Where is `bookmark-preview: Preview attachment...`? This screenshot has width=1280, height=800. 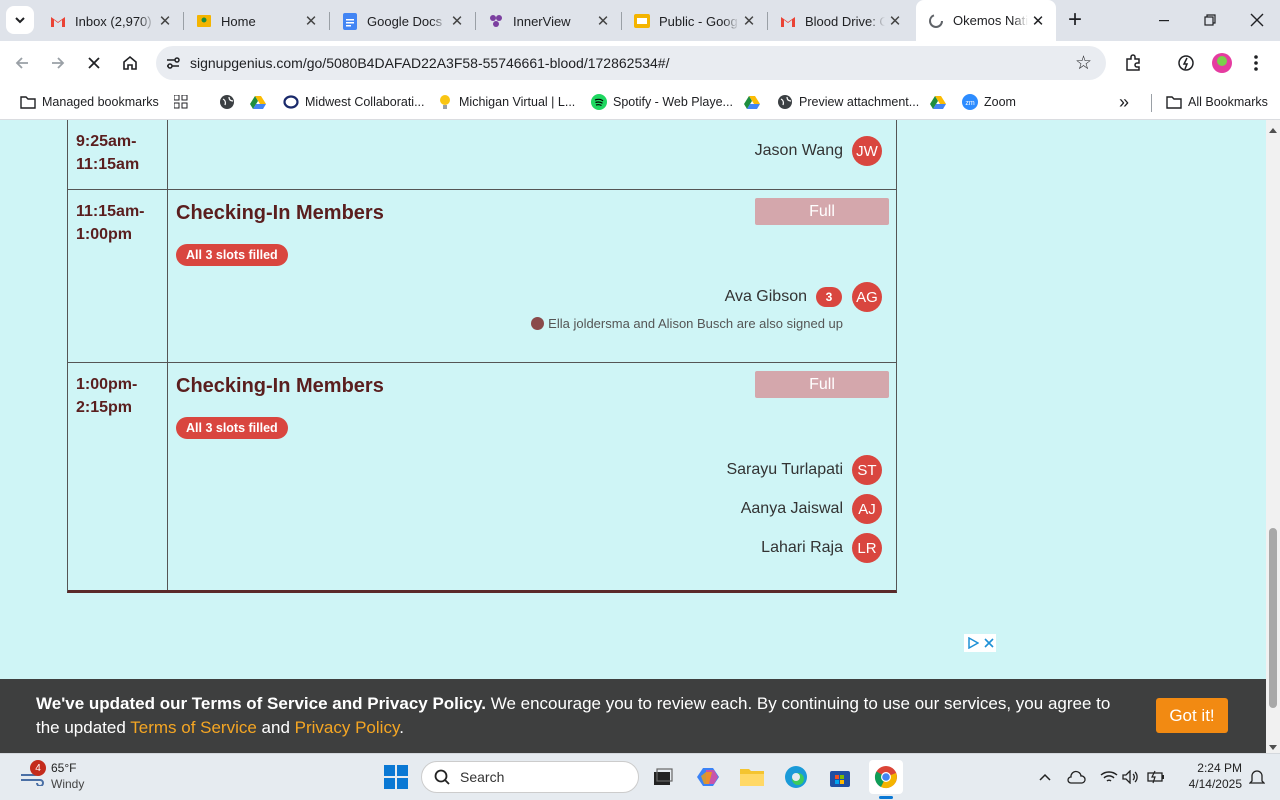
bookmark-preview: Preview attachment... is located at coordinates (848, 102).